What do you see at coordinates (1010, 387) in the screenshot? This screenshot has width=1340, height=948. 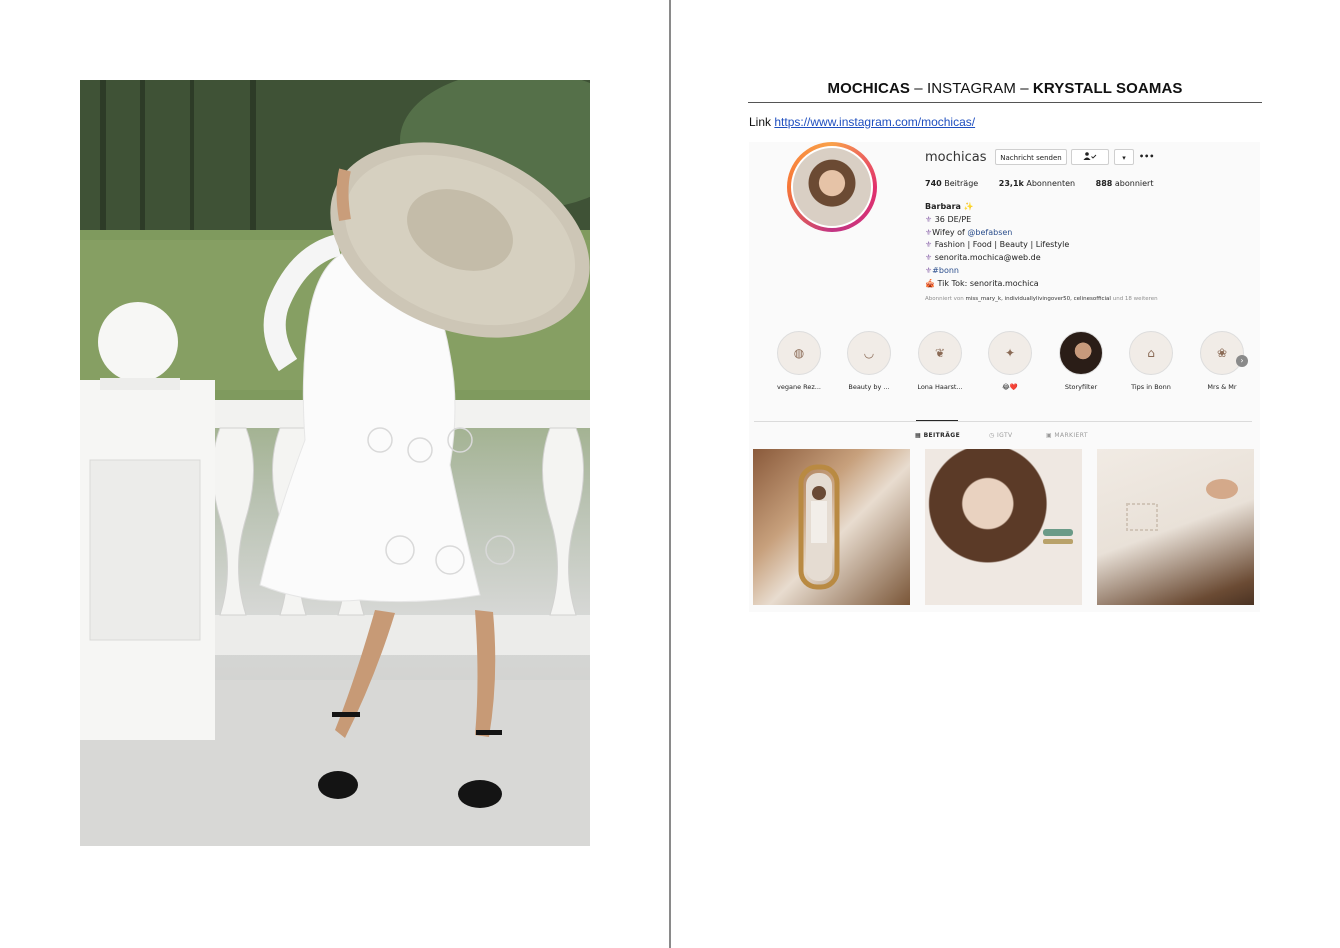 I see `highlight-label: 😂❤️` at bounding box center [1010, 387].